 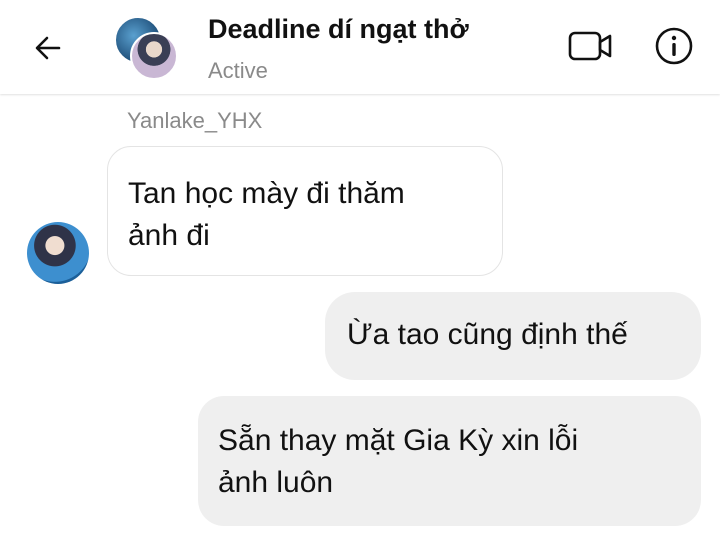 I want to click on video-call-icon, so click(x=590, y=46).